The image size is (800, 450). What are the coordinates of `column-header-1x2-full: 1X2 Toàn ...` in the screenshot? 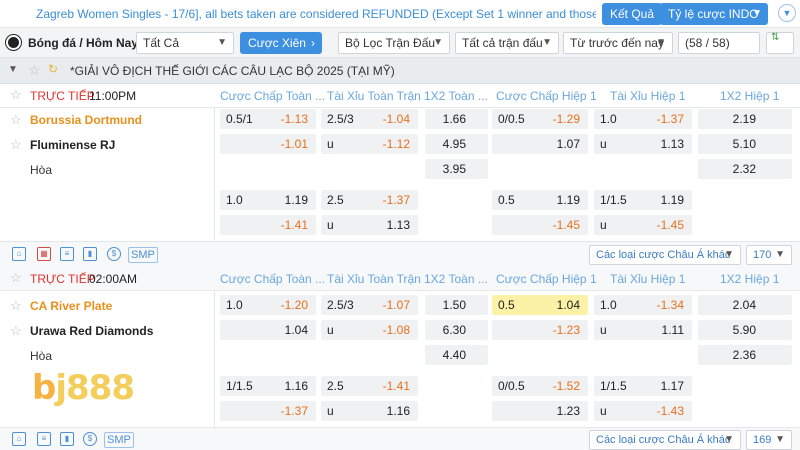 It's located at (456, 279).